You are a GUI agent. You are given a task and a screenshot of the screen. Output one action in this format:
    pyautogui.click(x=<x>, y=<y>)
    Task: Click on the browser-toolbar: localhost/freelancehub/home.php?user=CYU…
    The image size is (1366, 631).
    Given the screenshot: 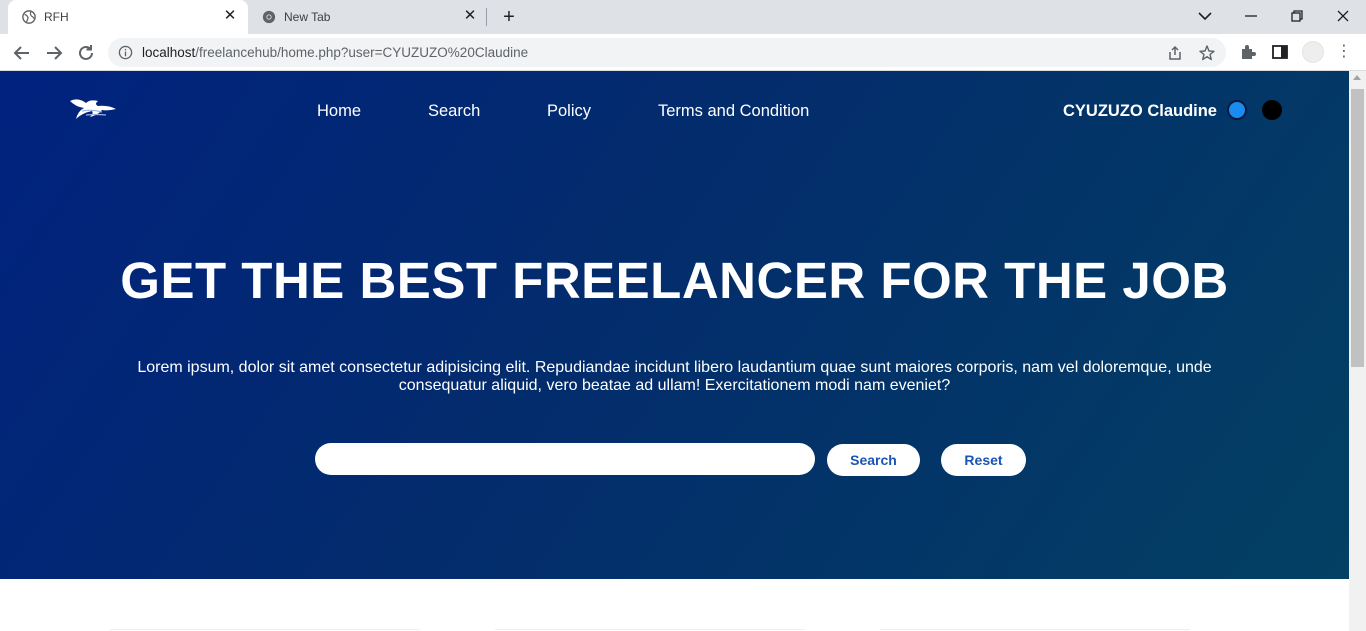 What is the action you would take?
    pyautogui.click(x=683, y=52)
    